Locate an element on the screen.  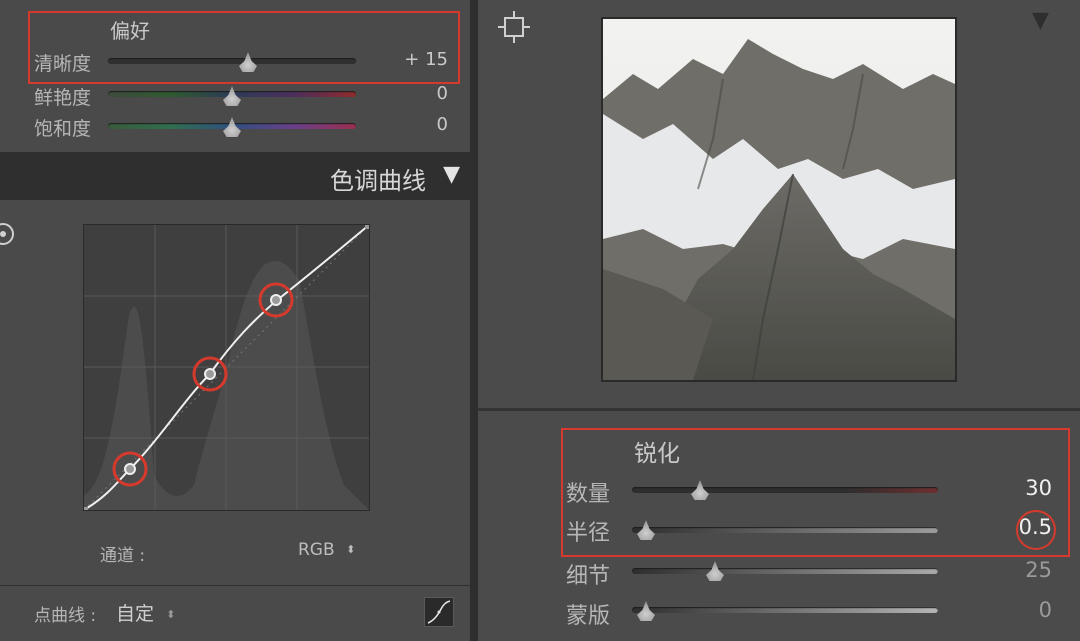
amount-value: 30 is located at coordinates (1016, 488).